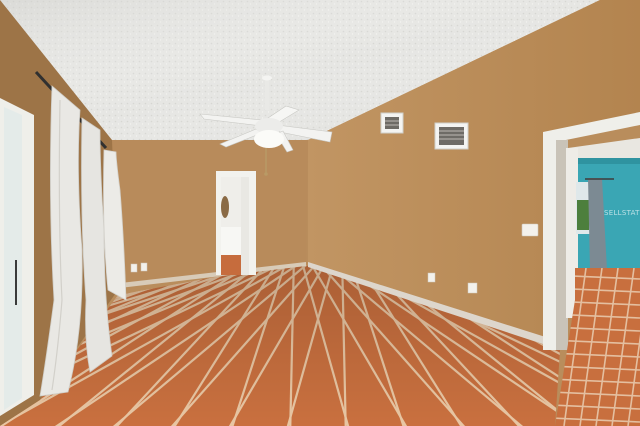  Describe the element at coordinates (622, 213) in the screenshot. I see `watermark: SELLSTATE` at that location.